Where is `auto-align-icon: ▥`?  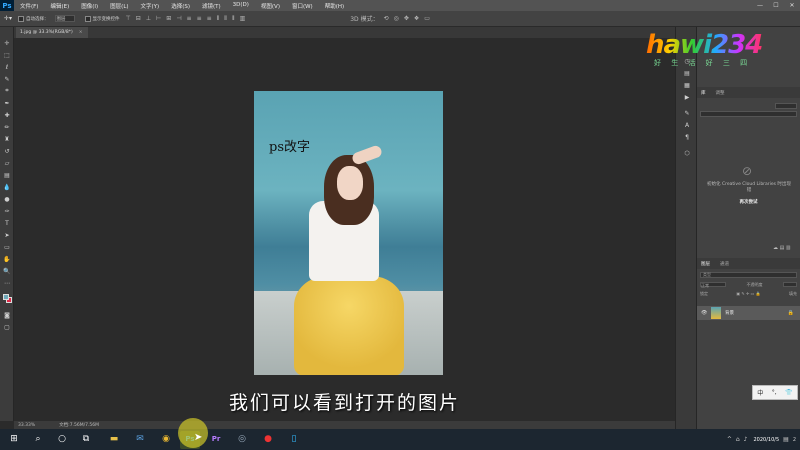
auto-align-icon: ▥ is located at coordinates (243, 18).